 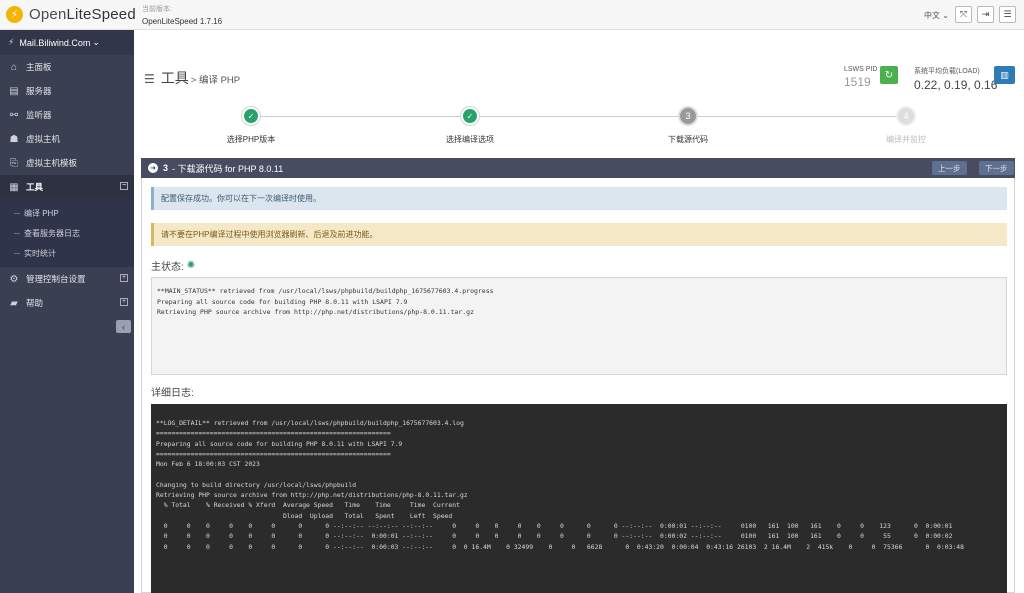 What do you see at coordinates (688, 116) in the screenshot?
I see `wizard-step-number: 3` at bounding box center [688, 116].